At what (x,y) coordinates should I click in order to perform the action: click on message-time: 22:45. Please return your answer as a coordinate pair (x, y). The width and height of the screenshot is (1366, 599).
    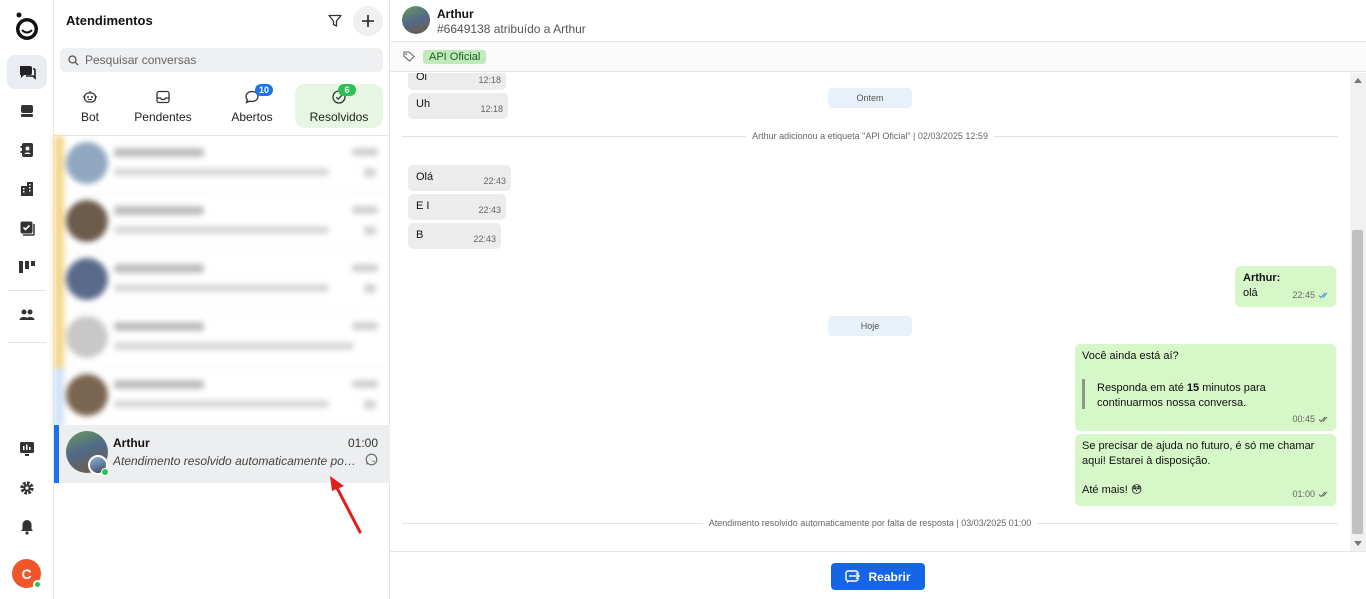
    Looking at the image, I should click on (1303, 295).